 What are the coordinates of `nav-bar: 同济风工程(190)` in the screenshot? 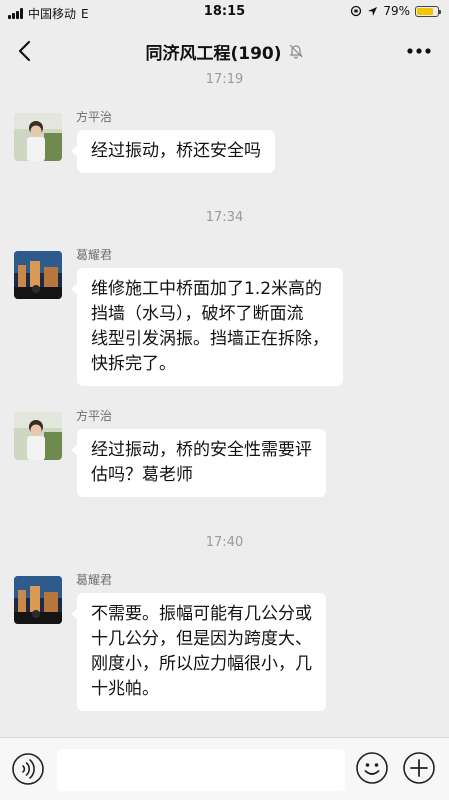 It's located at (224, 51).